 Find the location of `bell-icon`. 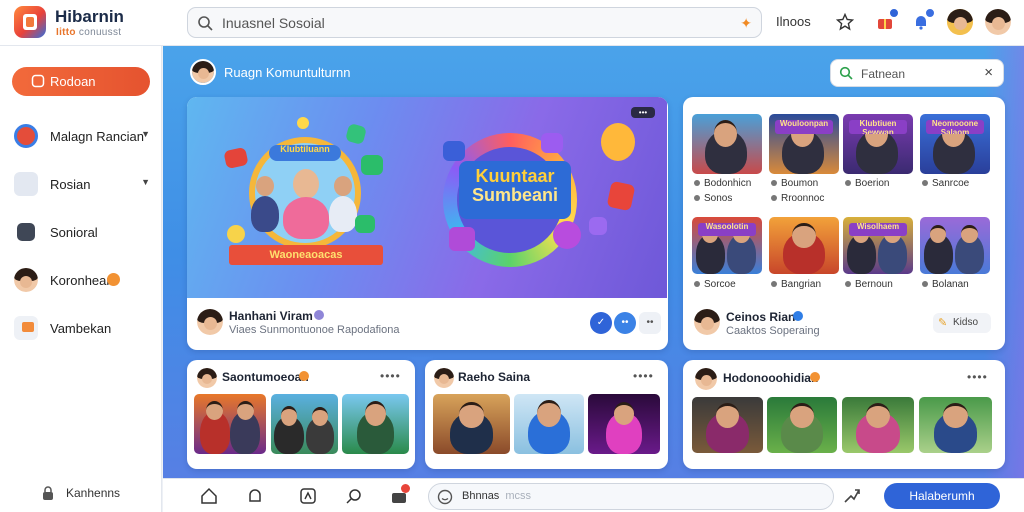

bell-icon is located at coordinates (921, 21).